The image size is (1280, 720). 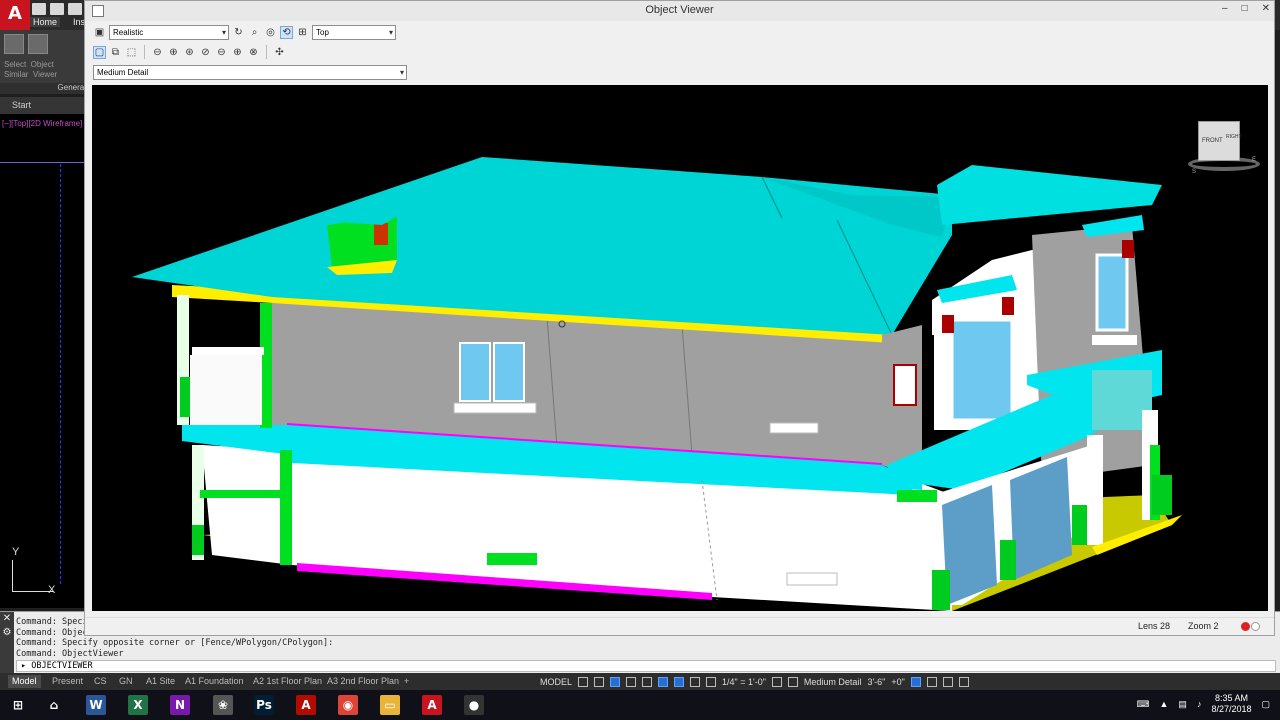 I want to click on hardware-accel-icon, so click(x=915, y=681).